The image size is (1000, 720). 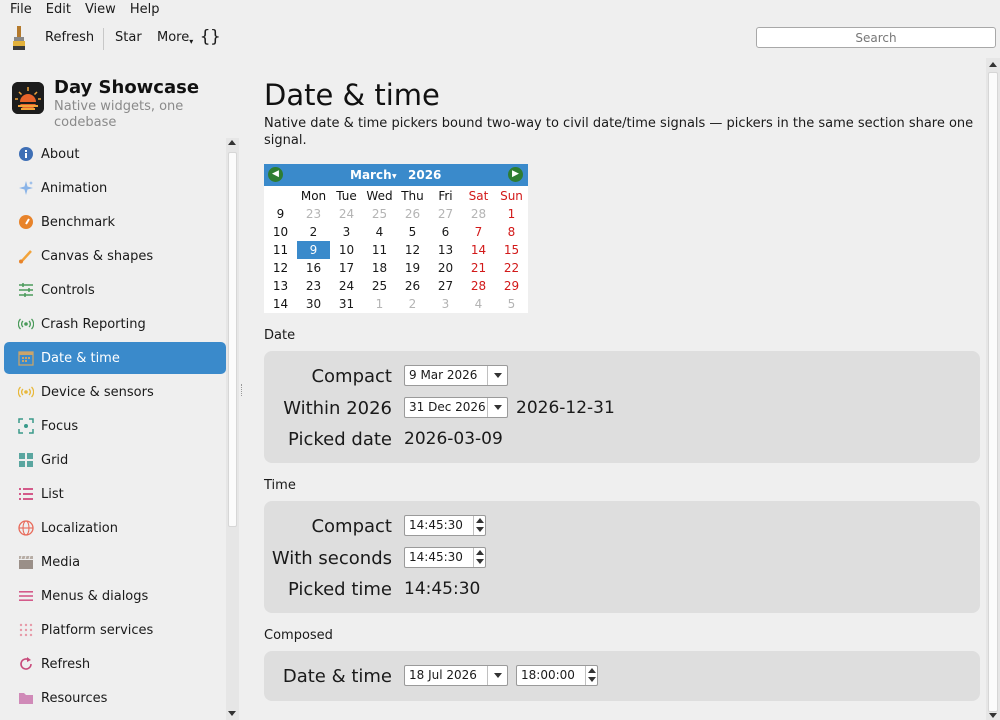 I want to click on calendar-day: 20, so click(x=445, y=268).